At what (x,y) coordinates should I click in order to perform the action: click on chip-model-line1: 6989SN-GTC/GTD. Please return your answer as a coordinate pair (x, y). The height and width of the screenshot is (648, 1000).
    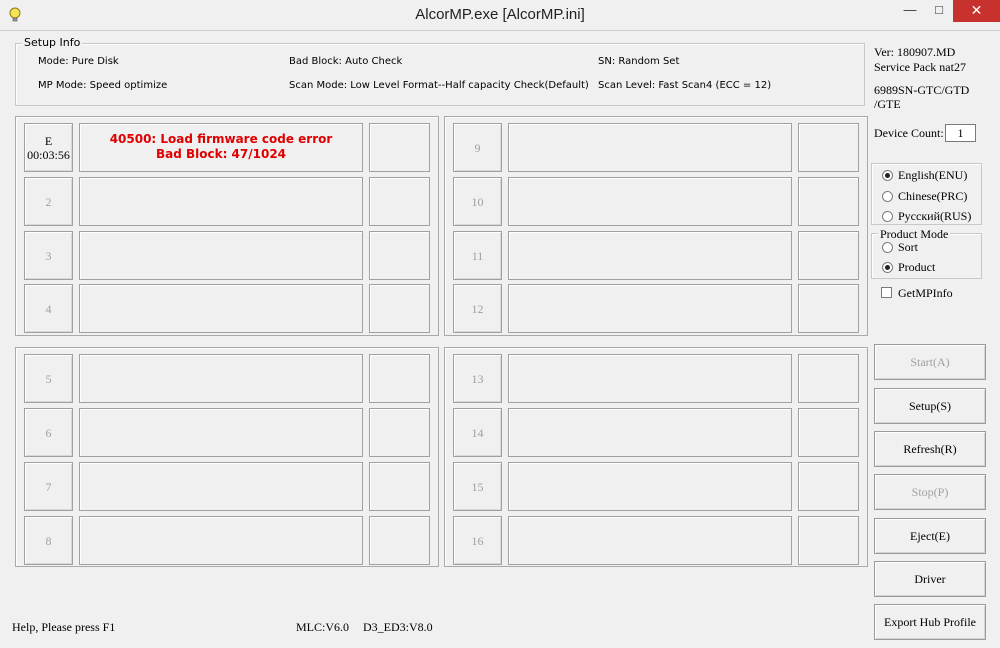
    Looking at the image, I should click on (922, 90).